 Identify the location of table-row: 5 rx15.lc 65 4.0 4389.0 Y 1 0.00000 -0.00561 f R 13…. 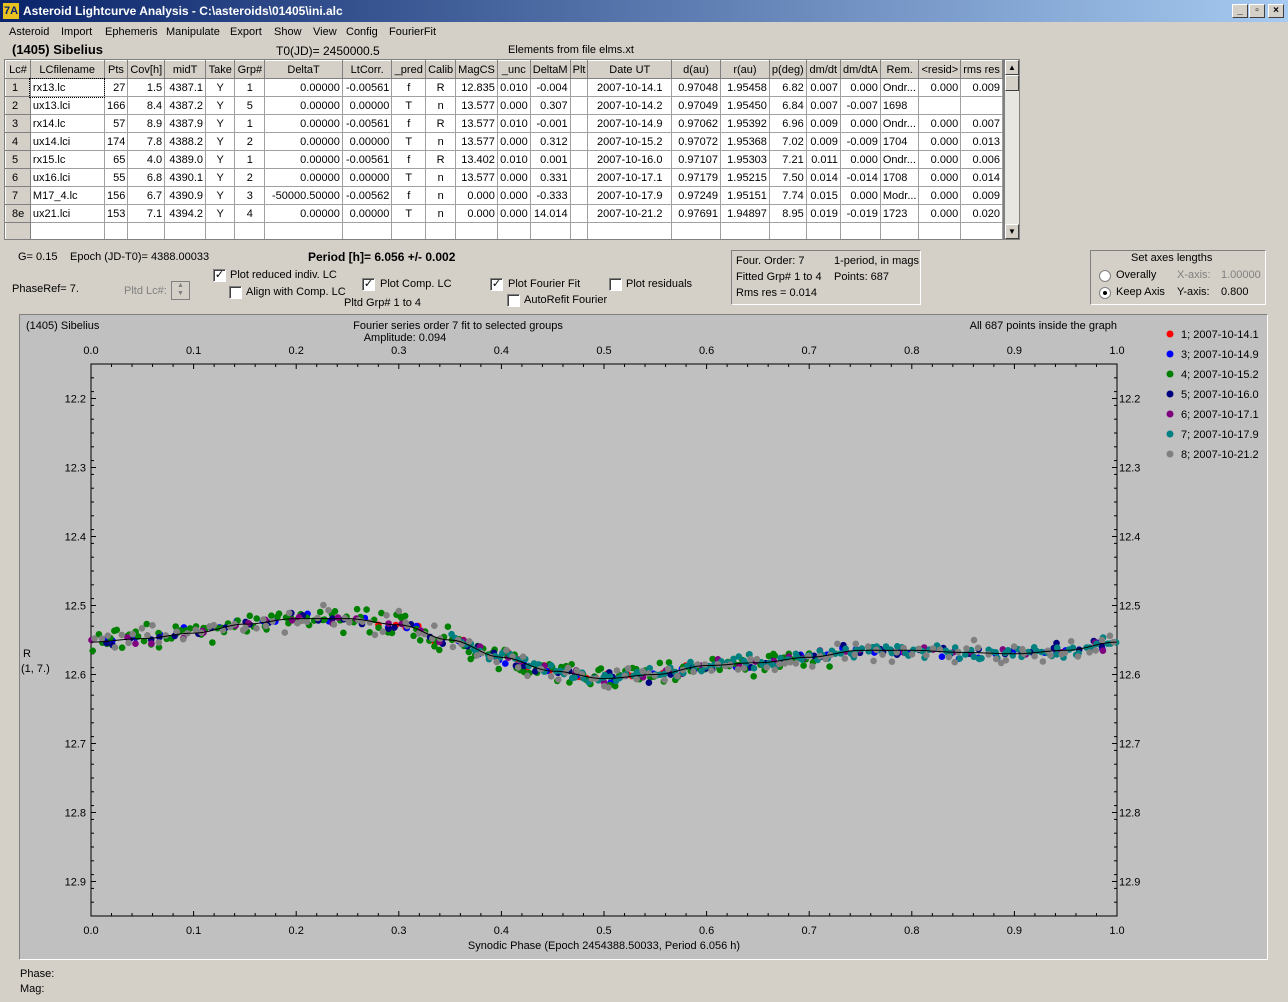
(504, 159).